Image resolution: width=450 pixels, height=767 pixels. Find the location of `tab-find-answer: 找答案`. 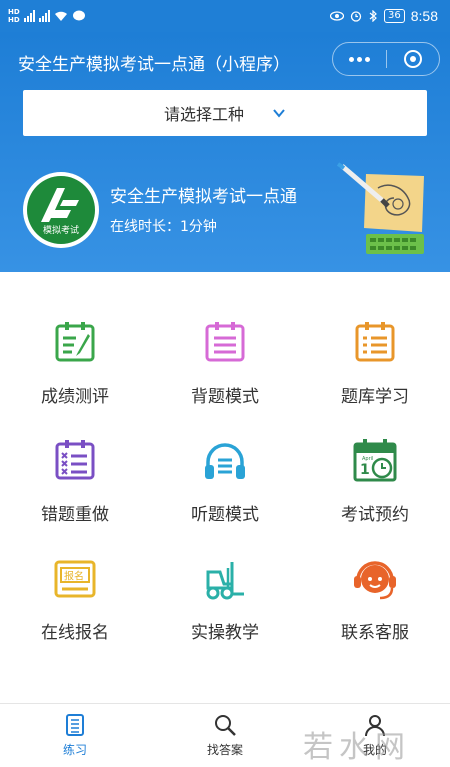

tab-find-answer: 找答案 is located at coordinates (225, 735).